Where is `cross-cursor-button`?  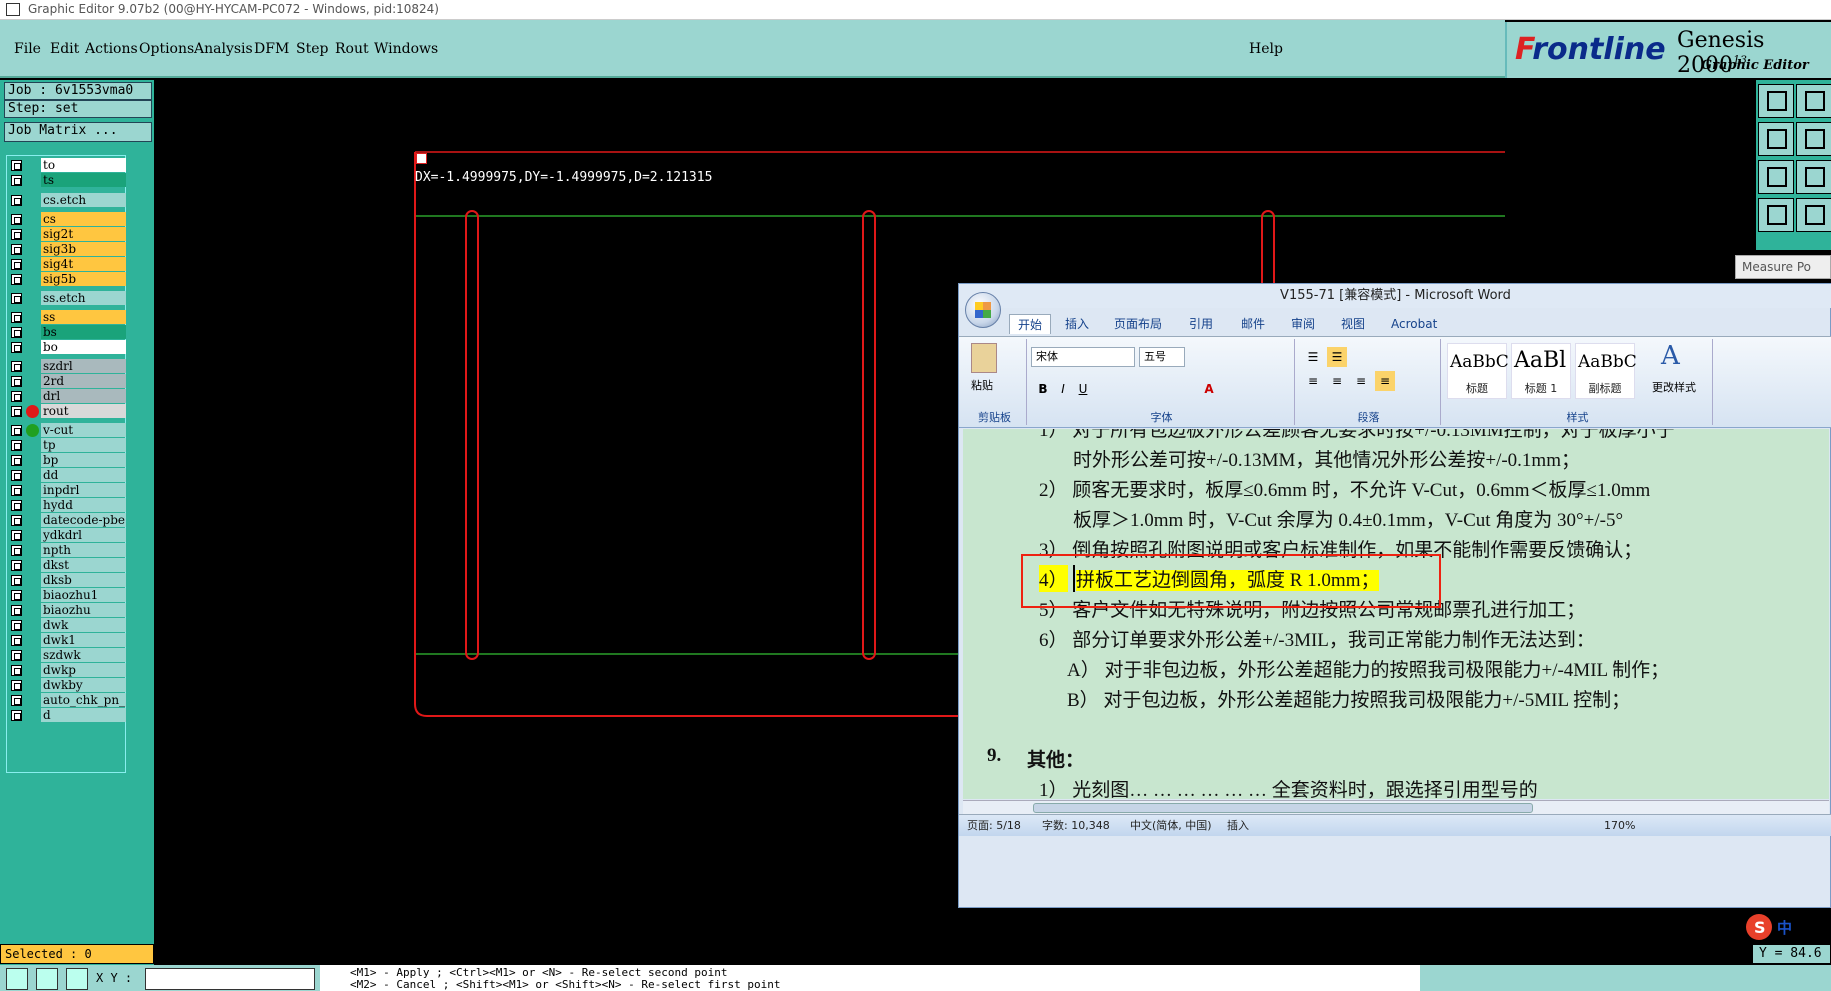 cross-cursor-button is located at coordinates (47, 979).